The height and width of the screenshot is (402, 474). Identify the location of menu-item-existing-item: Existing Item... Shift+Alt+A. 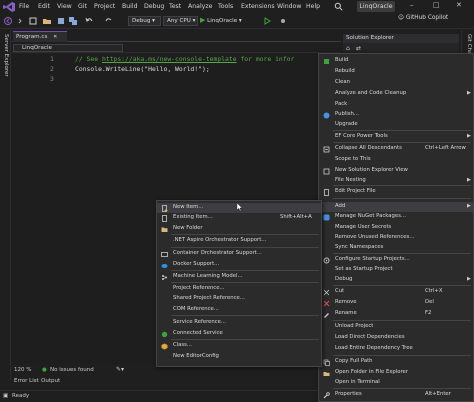
(239, 218).